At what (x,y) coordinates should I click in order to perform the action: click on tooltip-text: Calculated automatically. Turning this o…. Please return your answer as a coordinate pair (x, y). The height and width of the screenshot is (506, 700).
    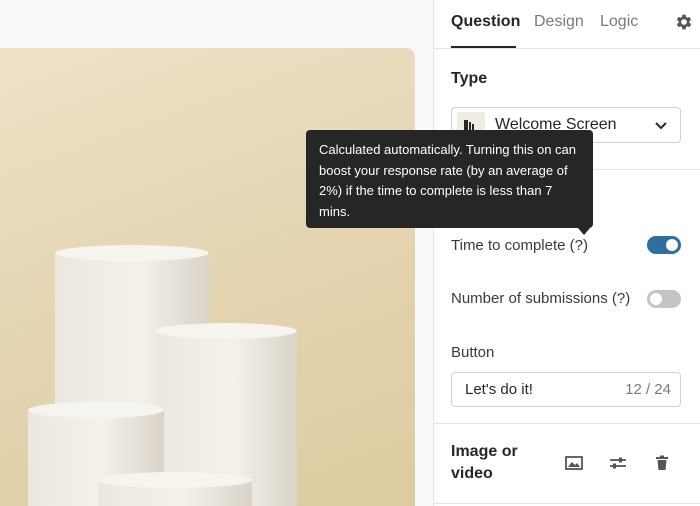
    Looking at the image, I should click on (448, 180).